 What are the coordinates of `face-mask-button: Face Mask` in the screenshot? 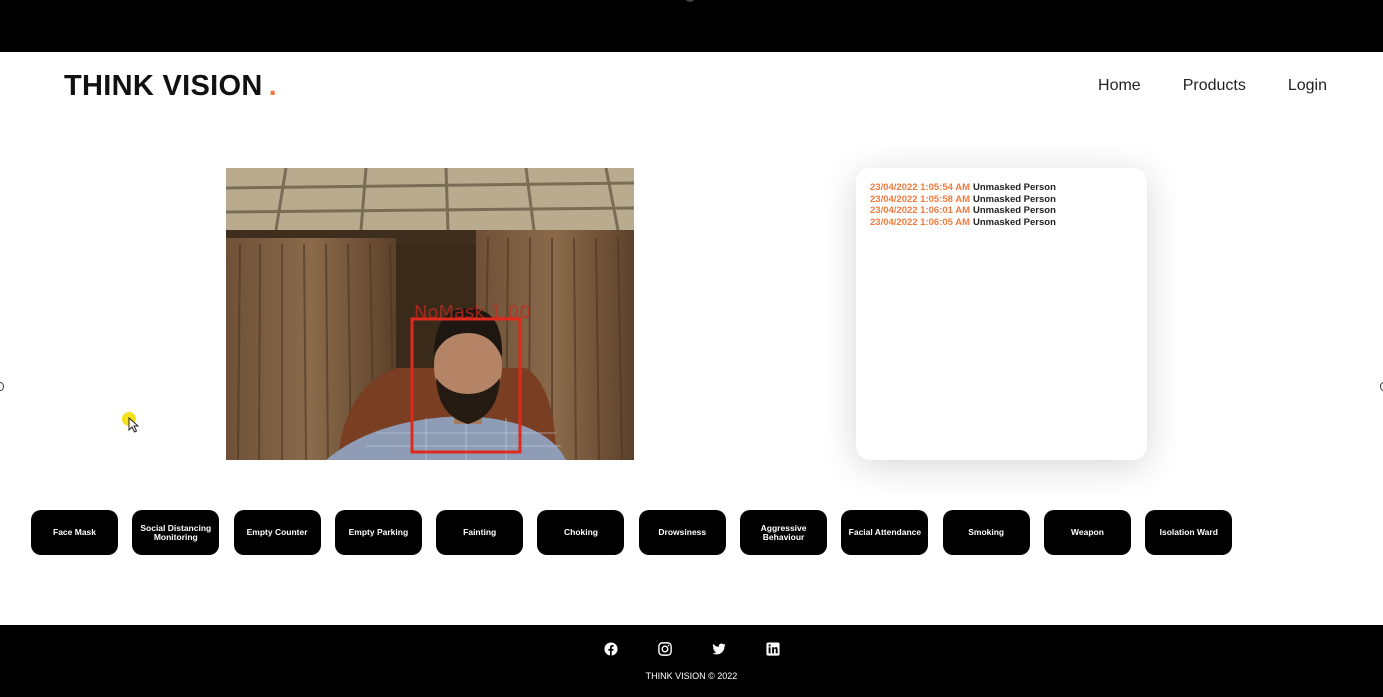 It's located at (74, 532).